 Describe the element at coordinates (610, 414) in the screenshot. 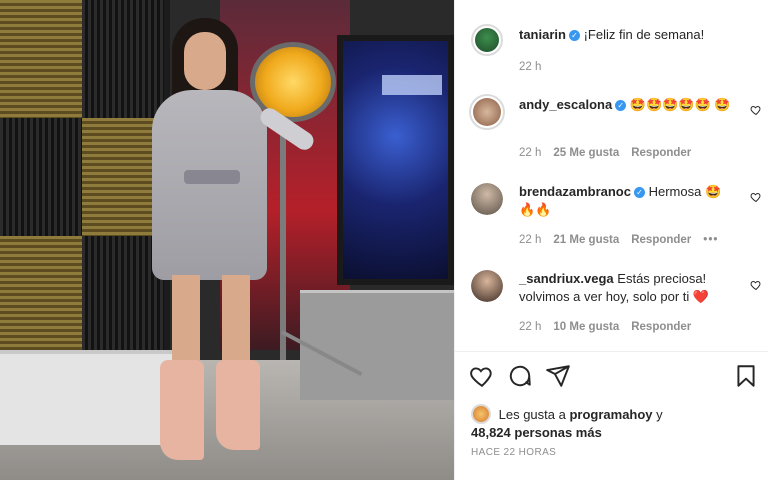

I see `liker-username: programahoy` at that location.